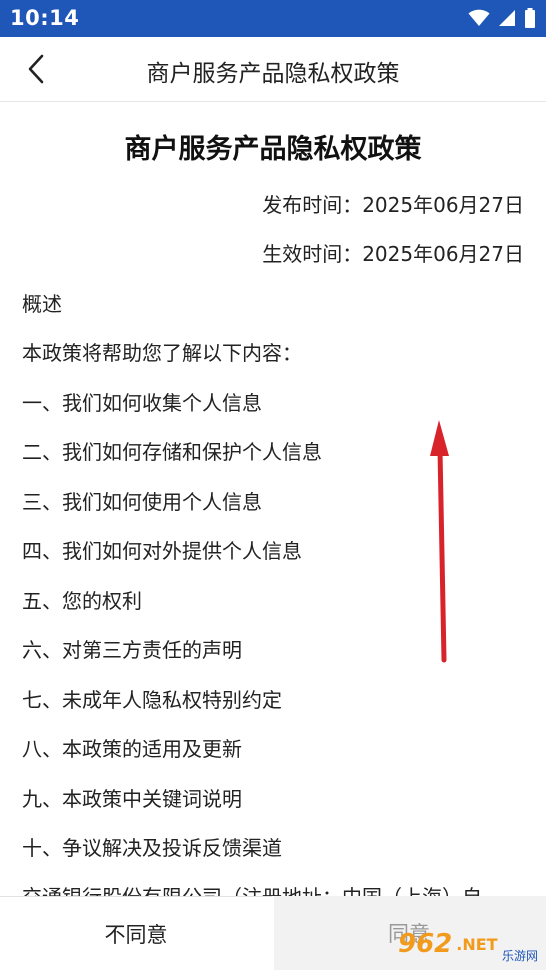 This screenshot has height=971, width=546. What do you see at coordinates (162, 353) in the screenshot?
I see `intro-line: 本政策将帮助您了解以下内容：` at bounding box center [162, 353].